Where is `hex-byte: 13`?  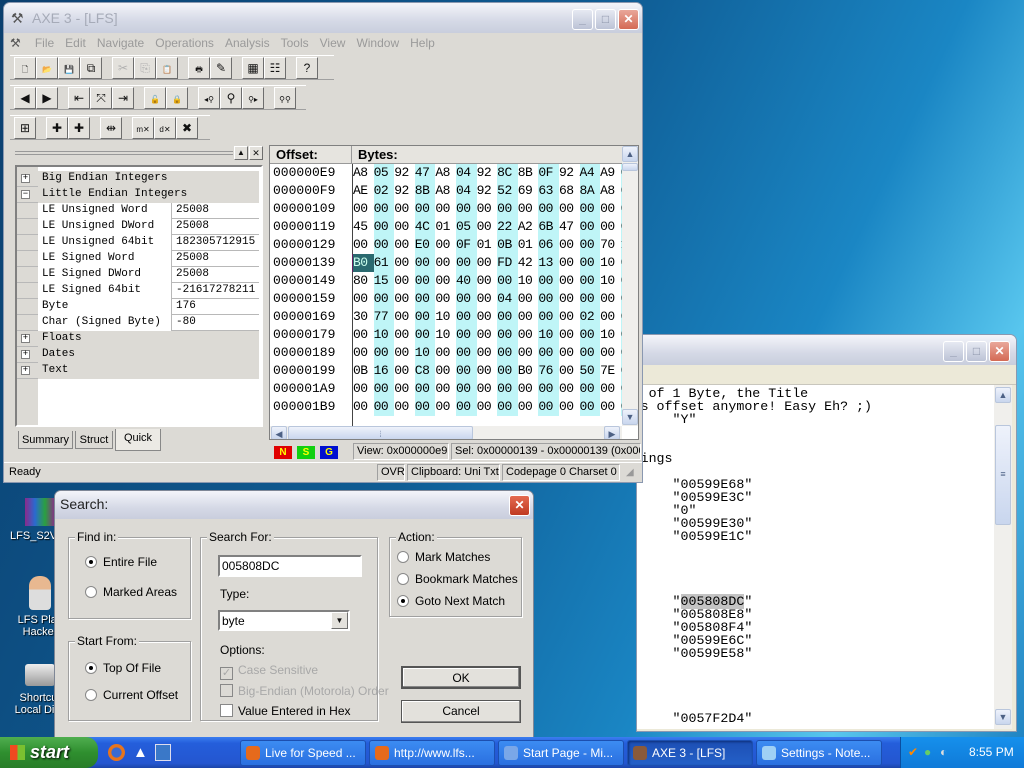
hex-byte: 13 is located at coordinates (548, 263).